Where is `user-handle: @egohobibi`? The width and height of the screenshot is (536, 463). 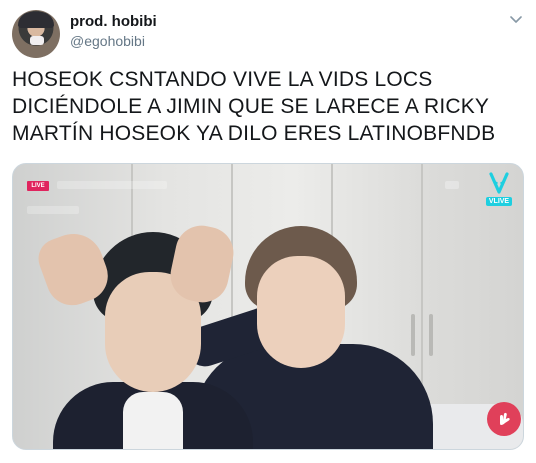 user-handle: @egohobibi is located at coordinates (107, 41).